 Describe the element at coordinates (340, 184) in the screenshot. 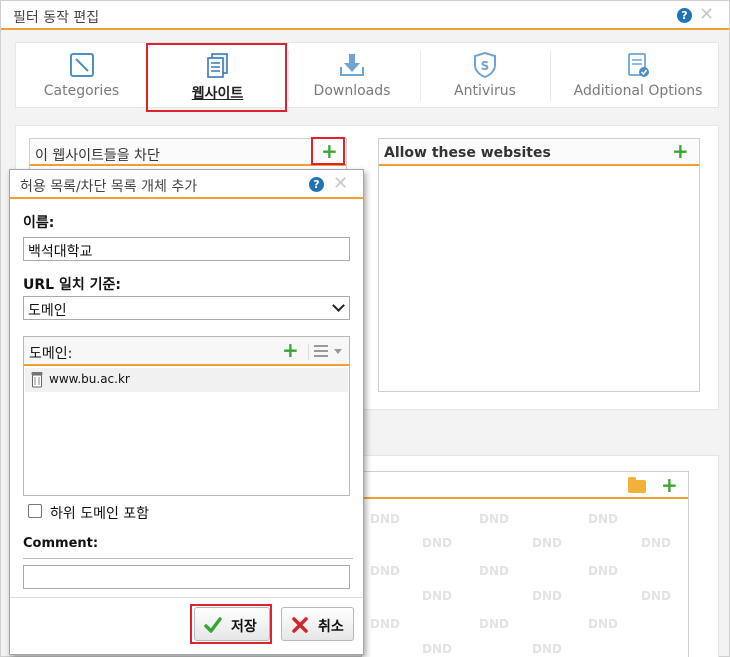

I see `dialog-close-icon: ✕` at that location.